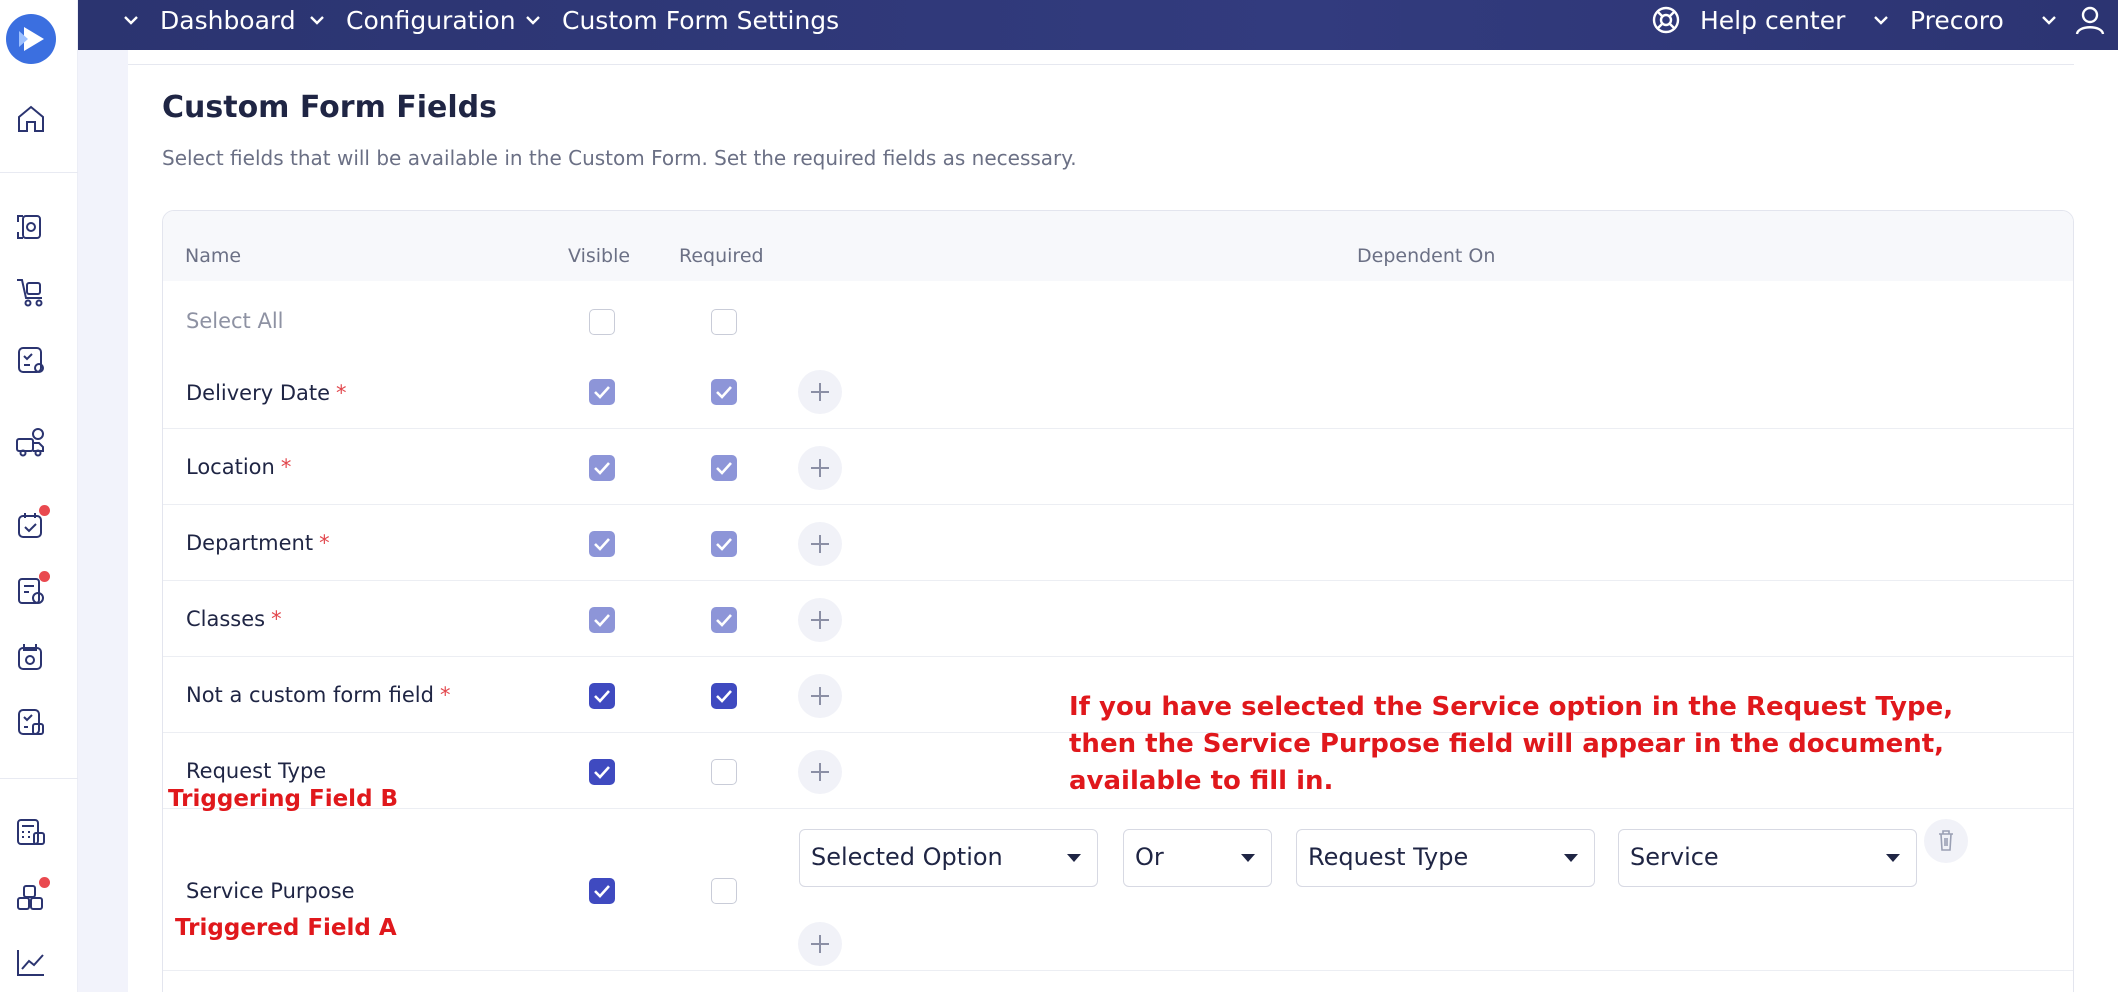 Image resolution: width=2118 pixels, height=992 pixels. Describe the element at coordinates (31, 832) in the screenshot. I see `calculator-icon` at that location.